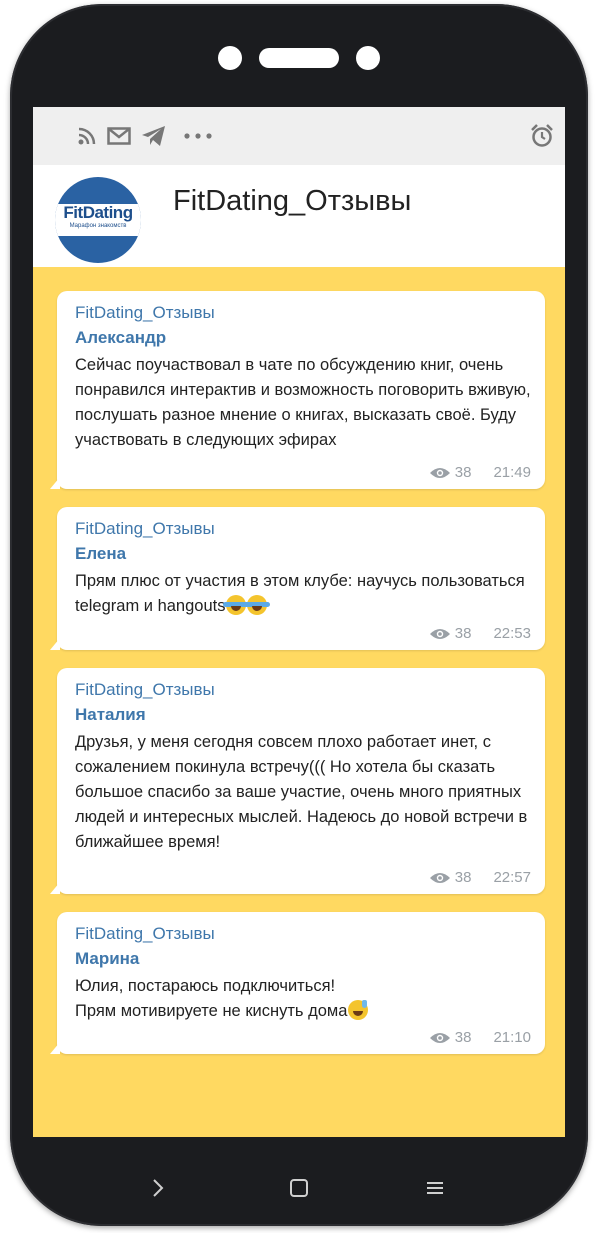  Describe the element at coordinates (87, 136) in the screenshot. I see `rss-icon` at that location.